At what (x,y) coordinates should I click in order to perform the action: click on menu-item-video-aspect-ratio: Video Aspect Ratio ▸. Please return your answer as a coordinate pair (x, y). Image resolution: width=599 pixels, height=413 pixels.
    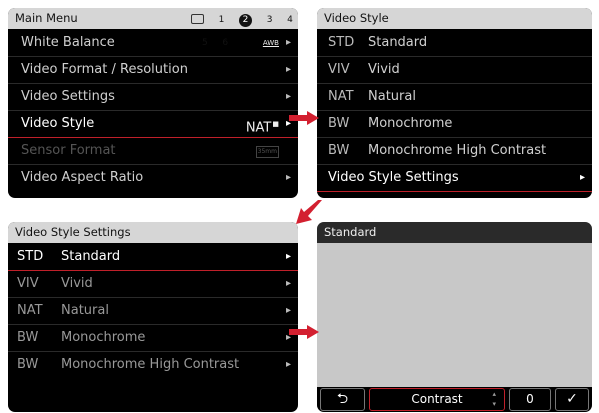
    Looking at the image, I should click on (153, 178).